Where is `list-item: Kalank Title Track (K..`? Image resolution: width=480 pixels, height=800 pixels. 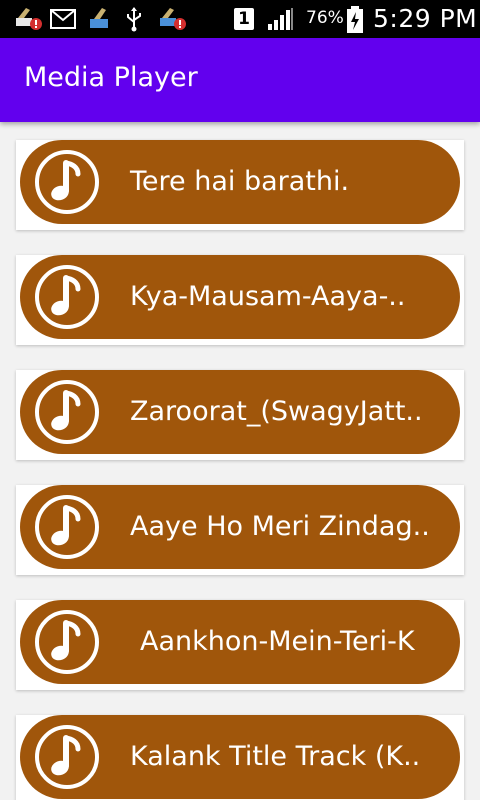 list-item: Kalank Title Track (K.. is located at coordinates (240, 757).